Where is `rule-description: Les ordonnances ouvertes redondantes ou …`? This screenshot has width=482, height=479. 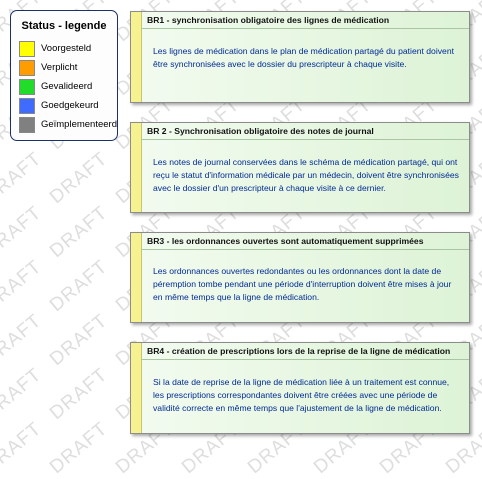
rule-description: Les ordonnances ouvertes redondantes ou … is located at coordinates (302, 284).